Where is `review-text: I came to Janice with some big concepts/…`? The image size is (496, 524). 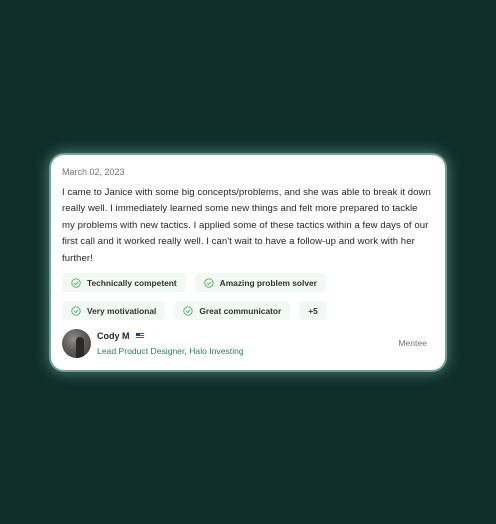
review-text: I came to Janice with some big concepts/… is located at coordinates (246, 225).